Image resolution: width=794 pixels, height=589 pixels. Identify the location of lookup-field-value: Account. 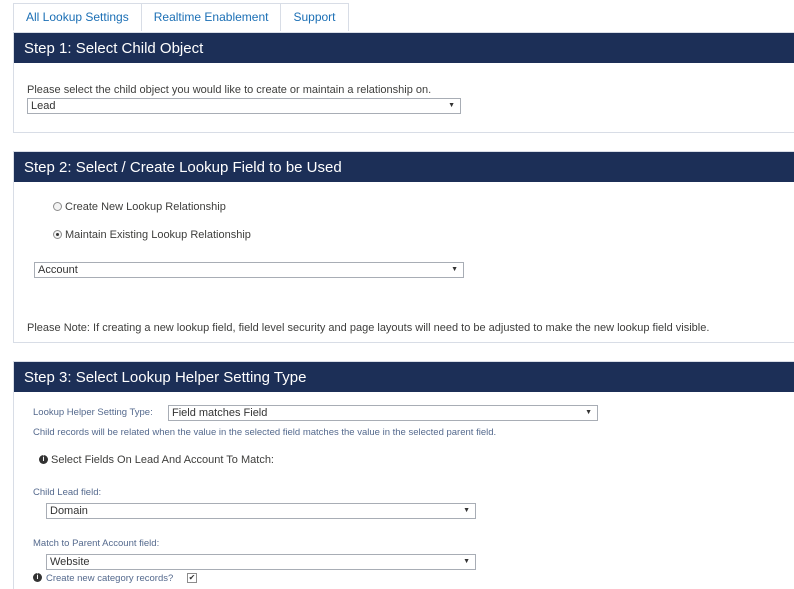
(58, 270).